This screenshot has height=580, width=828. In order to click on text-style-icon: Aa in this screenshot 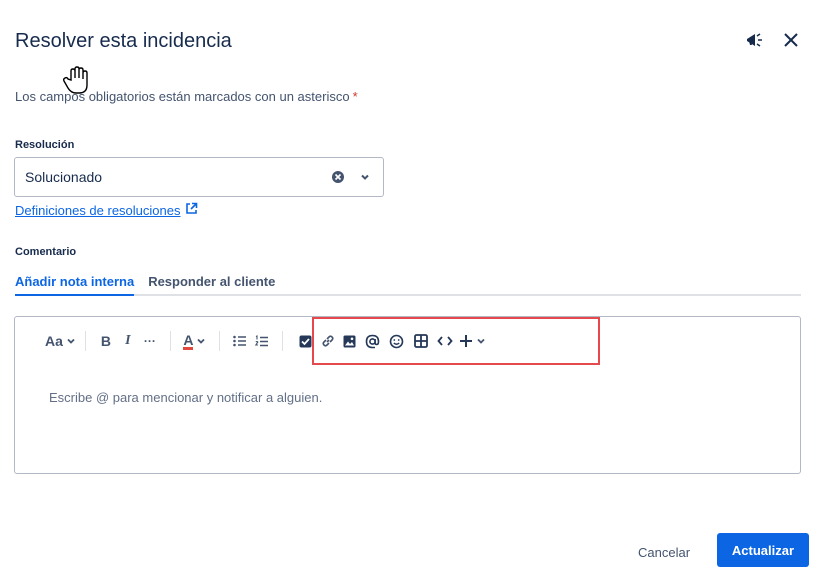, I will do `click(60, 341)`.